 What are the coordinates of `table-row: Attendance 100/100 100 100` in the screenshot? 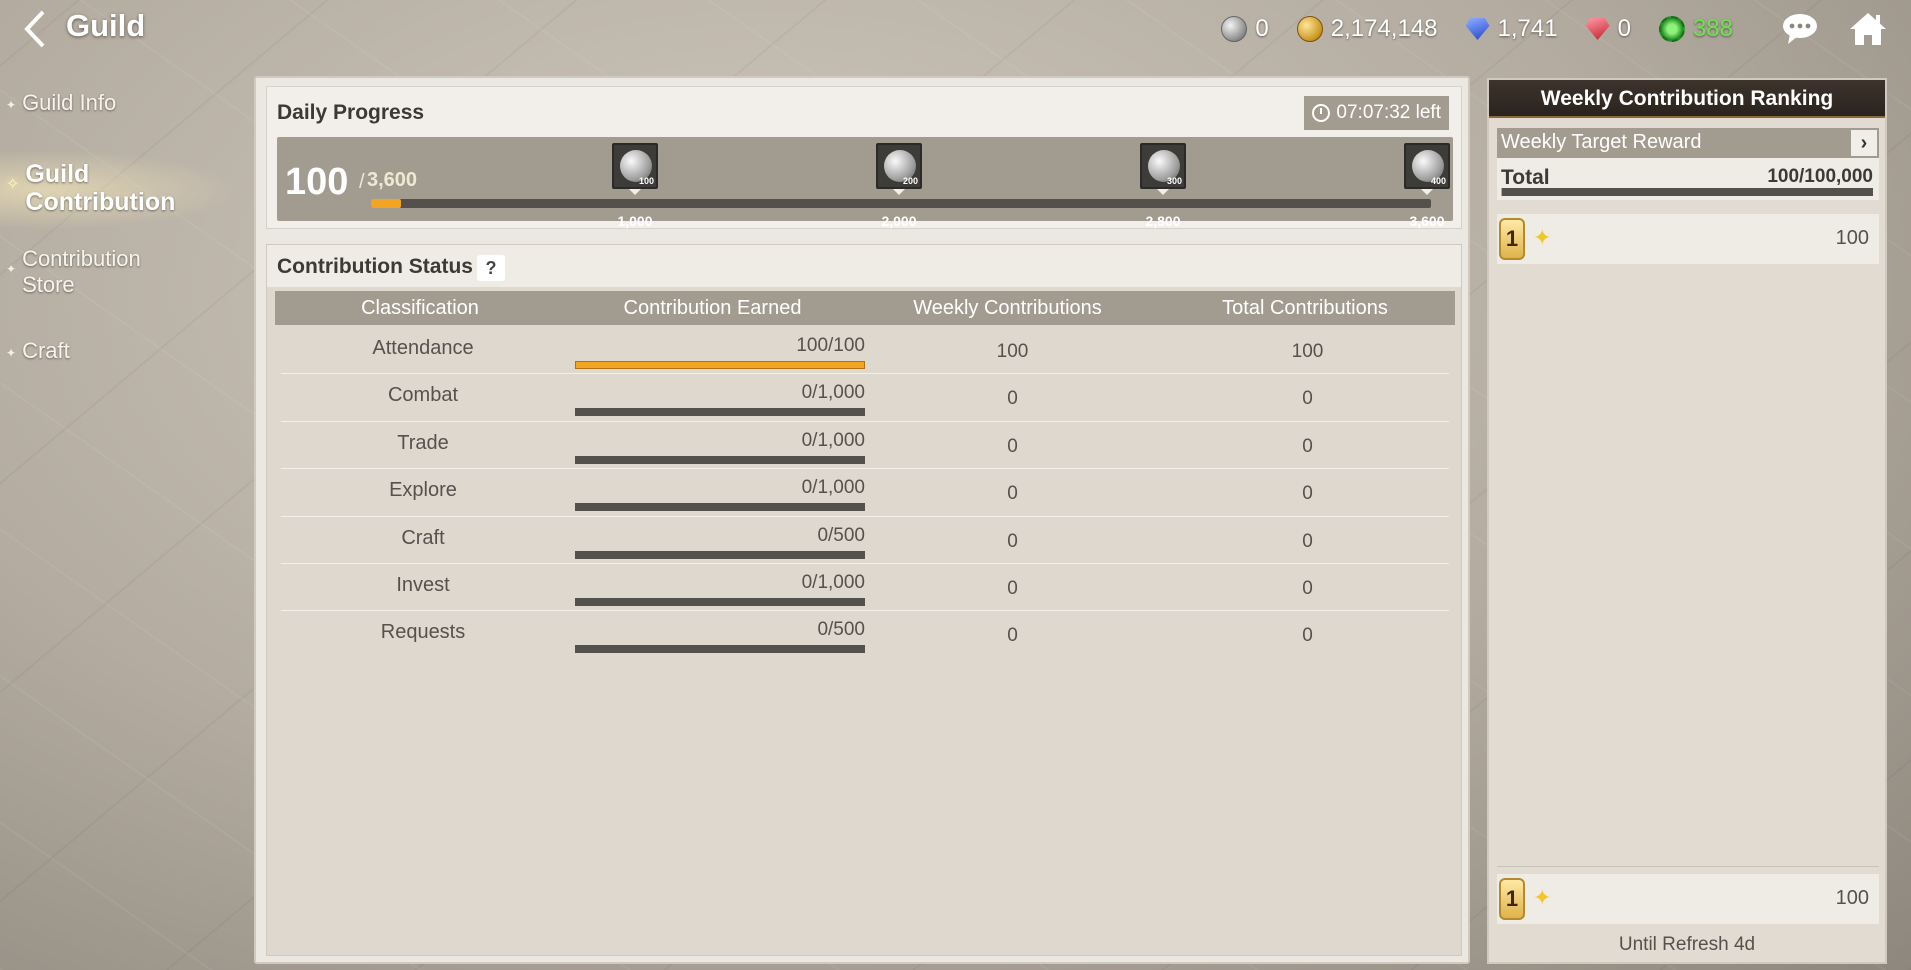 It's located at (865, 351).